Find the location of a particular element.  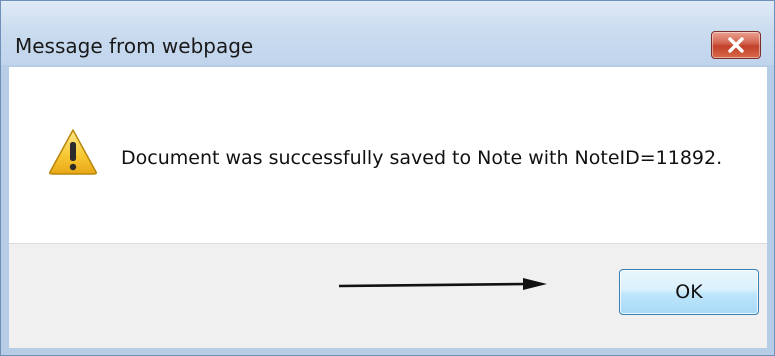

close-button is located at coordinates (736, 45).